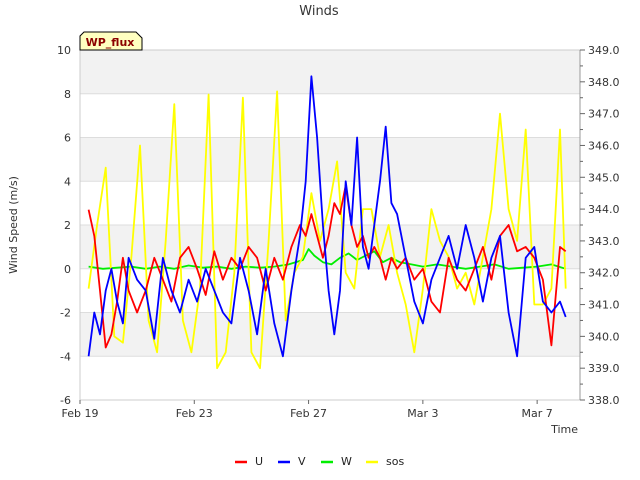 The width and height of the screenshot is (640, 480). Describe the element at coordinates (604, 114) in the screenshot. I see `y-right-tick-label: 347.0` at that location.